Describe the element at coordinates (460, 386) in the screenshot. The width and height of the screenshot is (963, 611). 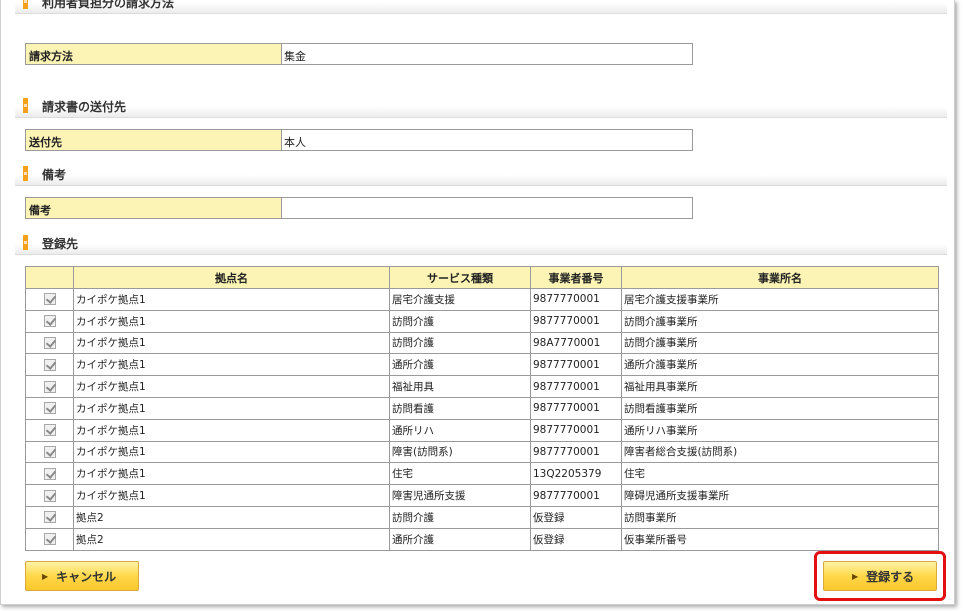
I see `service-type-cell: 福祉用具` at that location.